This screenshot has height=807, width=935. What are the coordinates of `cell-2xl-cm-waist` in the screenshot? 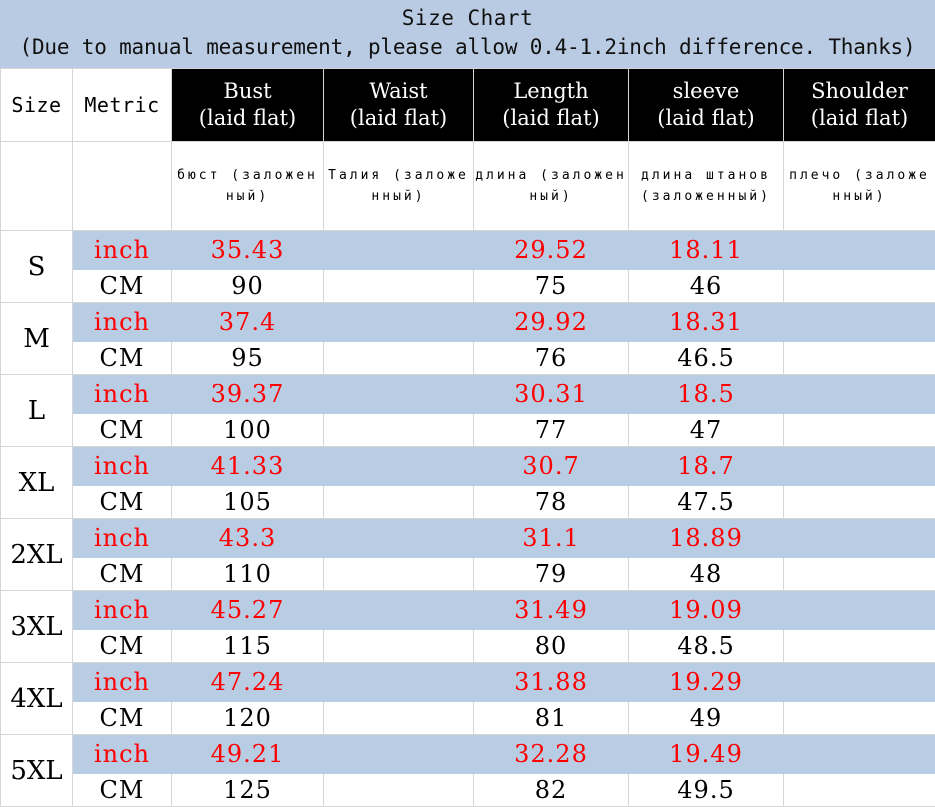 It's located at (399, 574).